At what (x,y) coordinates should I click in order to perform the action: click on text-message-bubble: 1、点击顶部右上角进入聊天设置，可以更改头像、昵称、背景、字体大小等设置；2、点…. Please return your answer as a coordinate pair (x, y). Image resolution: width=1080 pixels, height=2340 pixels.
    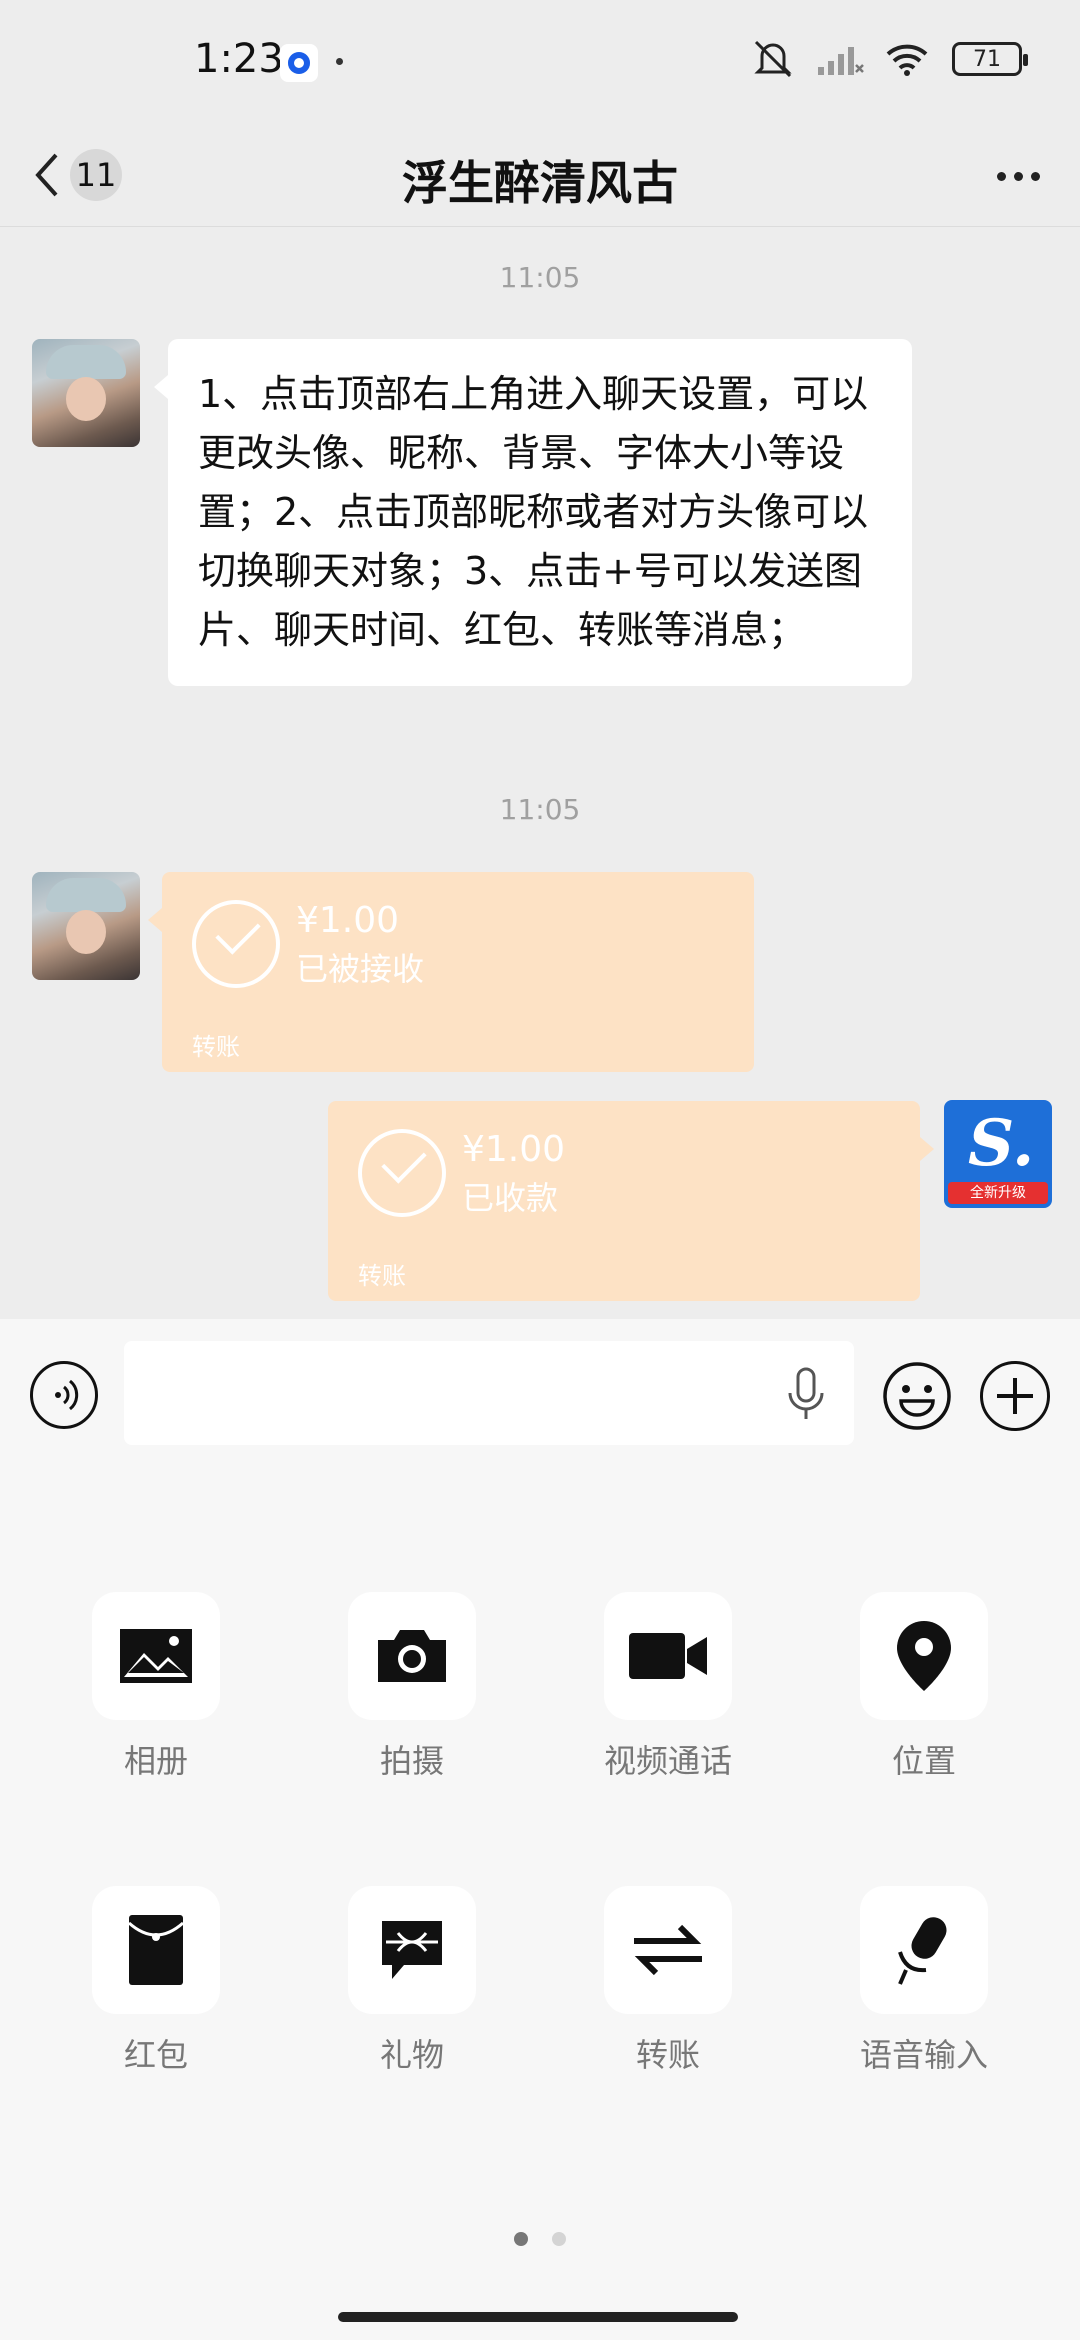
    Looking at the image, I should click on (533, 512).